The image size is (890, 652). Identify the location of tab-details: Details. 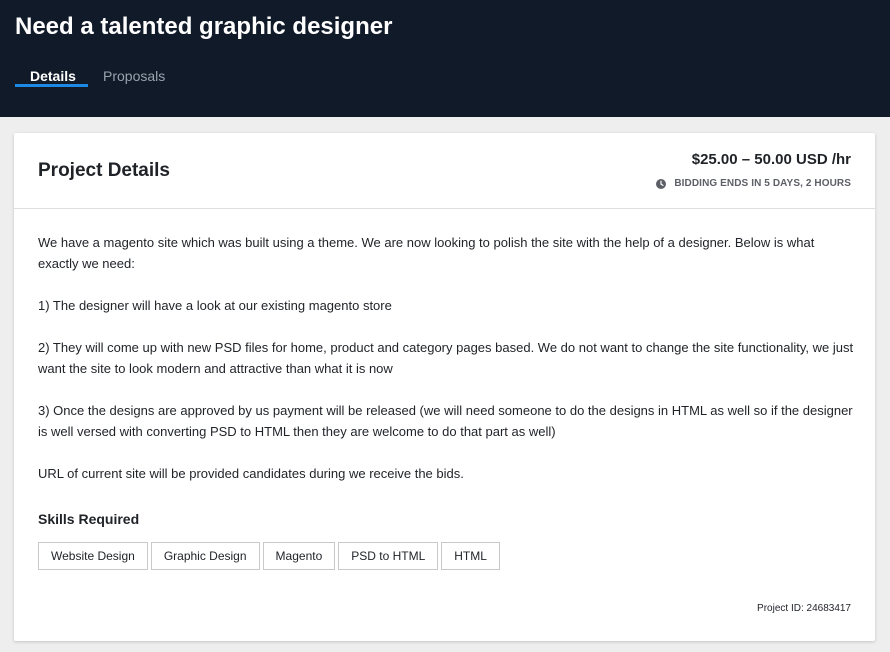
(51, 76).